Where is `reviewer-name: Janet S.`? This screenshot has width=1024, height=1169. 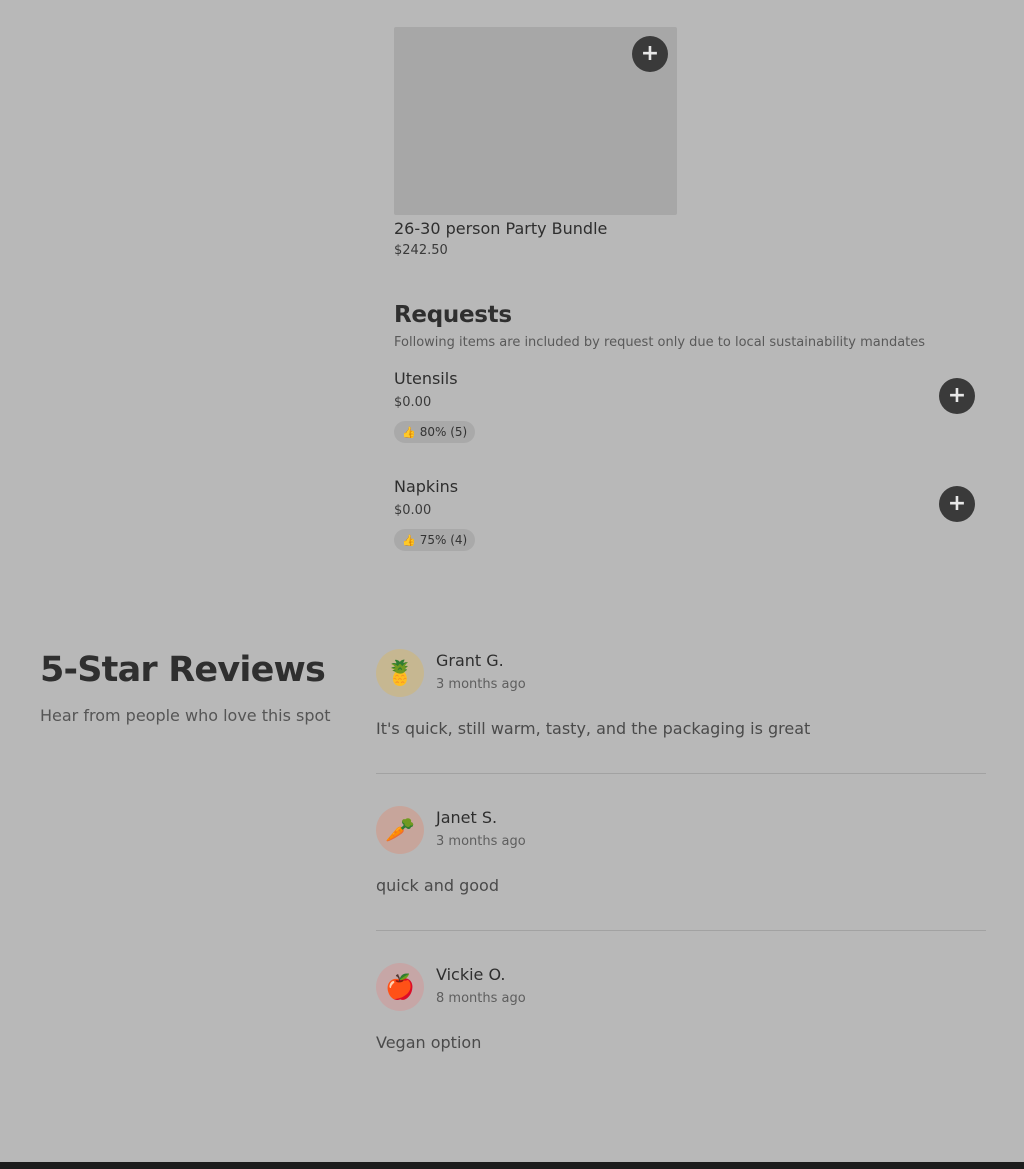 reviewer-name: Janet S. is located at coordinates (467, 817).